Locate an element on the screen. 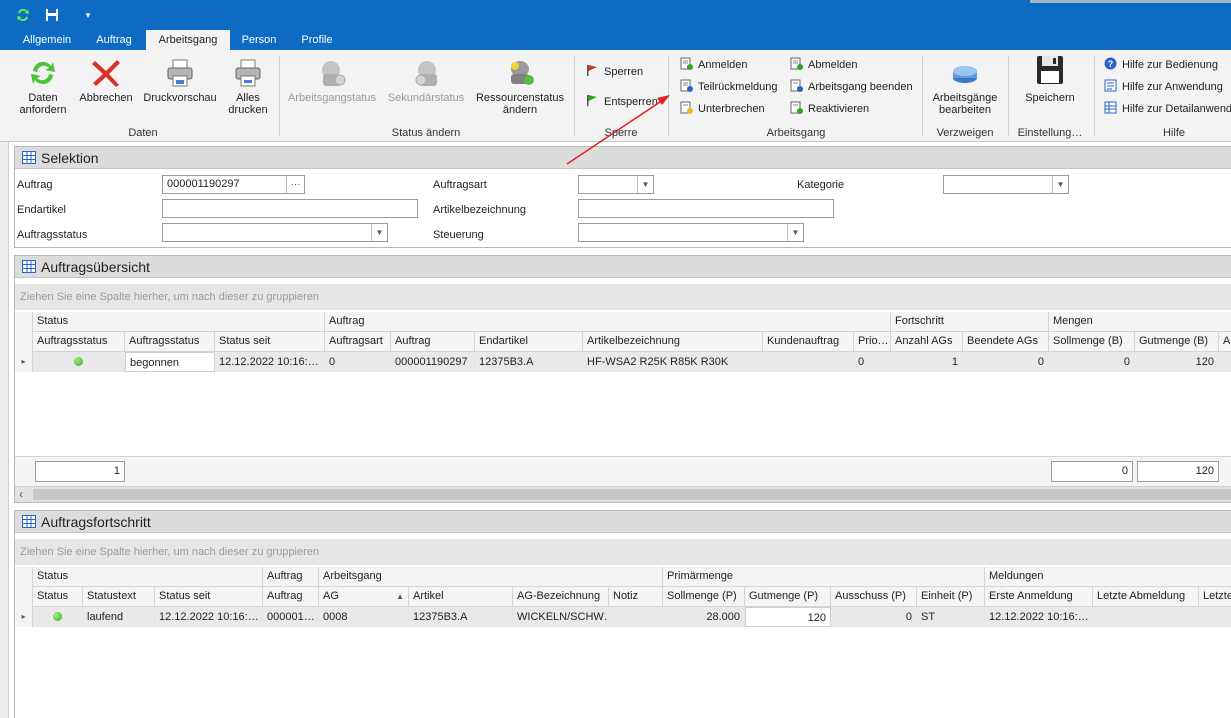  auftrag-input: 000001190297 ··· is located at coordinates (233, 184).